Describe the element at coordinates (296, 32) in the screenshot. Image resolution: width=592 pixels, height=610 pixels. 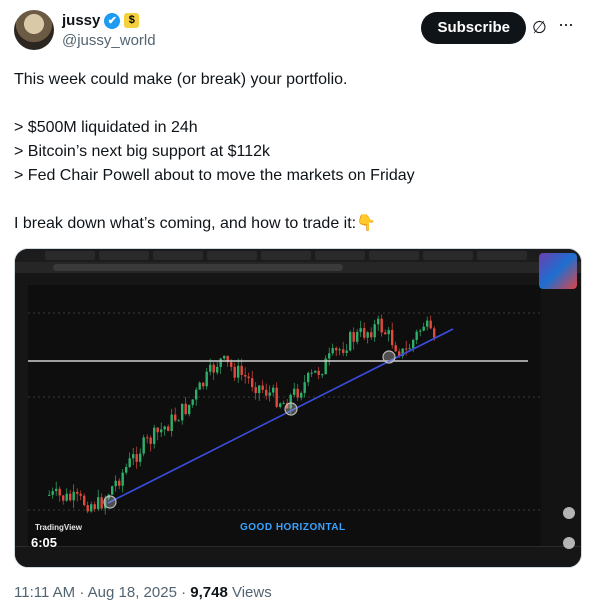
I see `tweet-header: jussy ✔ $ @jussy_world Subscribe ∅ ···` at that location.